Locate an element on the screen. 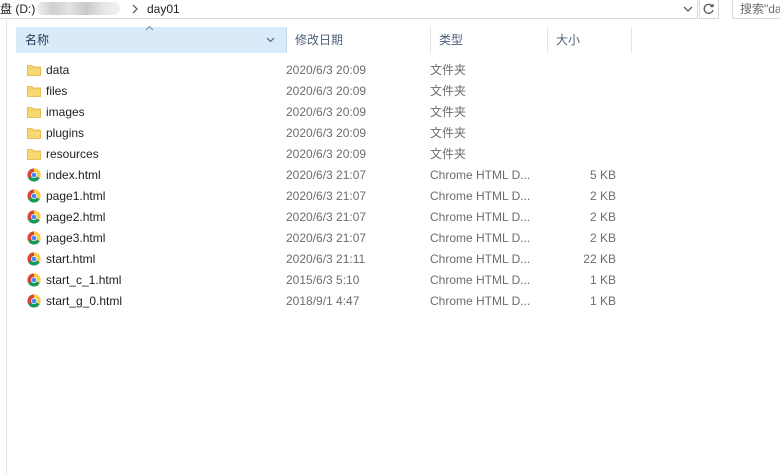 The height and width of the screenshot is (475, 780). refresh-icon is located at coordinates (708, 8).